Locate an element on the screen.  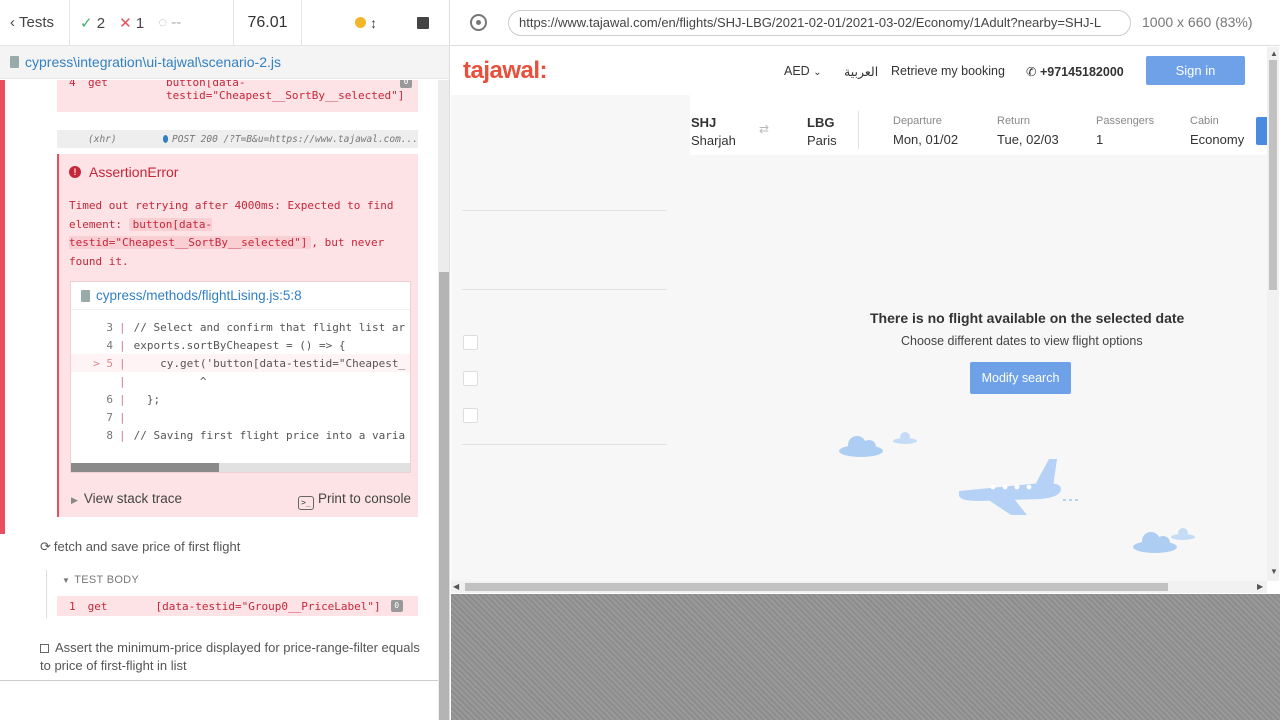
arrow-left-icon: ◀ is located at coordinates (456, 586).